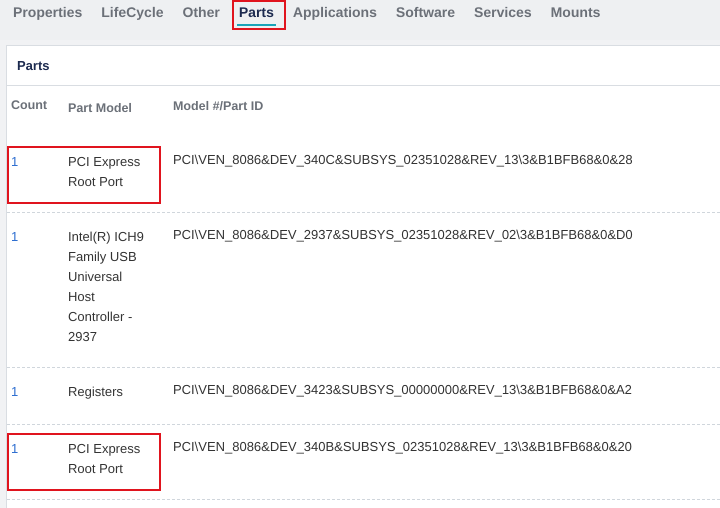 This screenshot has width=720, height=508. Describe the element at coordinates (426, 14) in the screenshot. I see `tab: Software` at that location.